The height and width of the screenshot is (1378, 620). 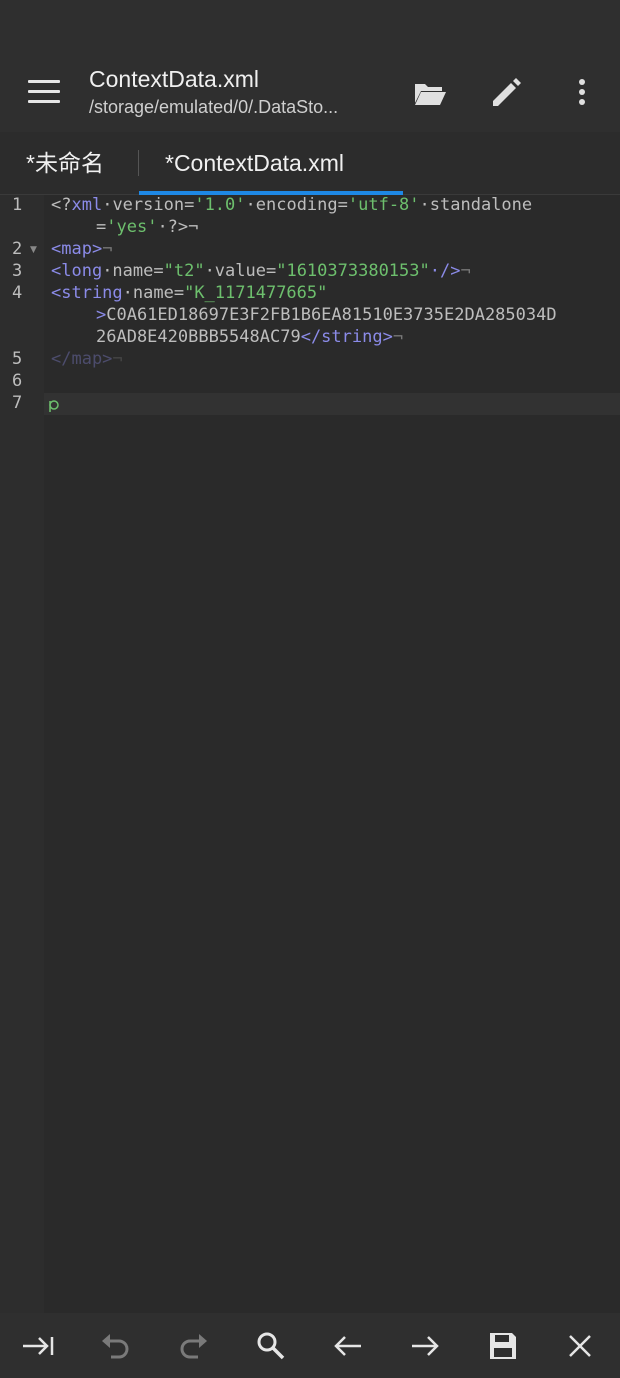 What do you see at coordinates (87, 293) in the screenshot?
I see `code-token: <string` at bounding box center [87, 293].